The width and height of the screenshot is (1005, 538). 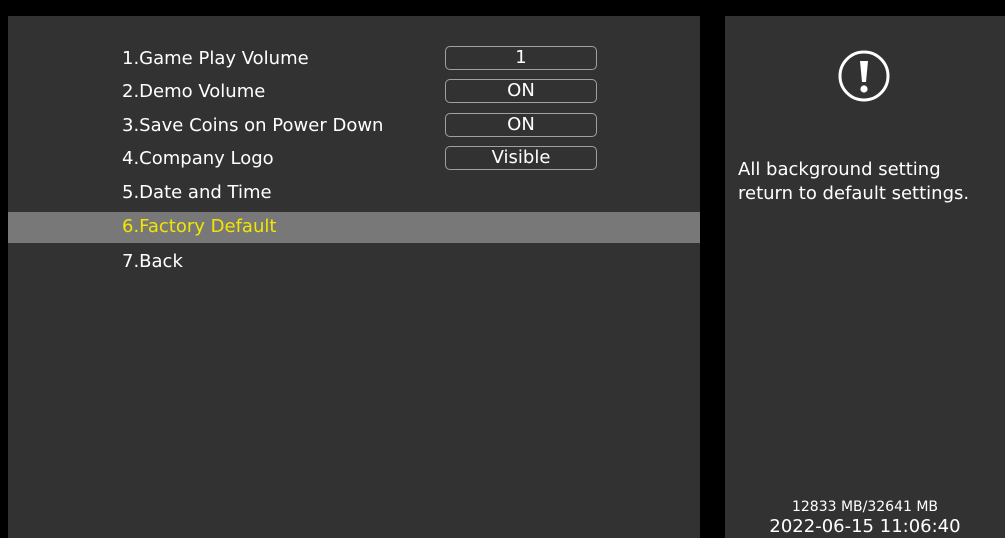 I want to click on menu-item-back: 7.Back, so click(x=354, y=262).